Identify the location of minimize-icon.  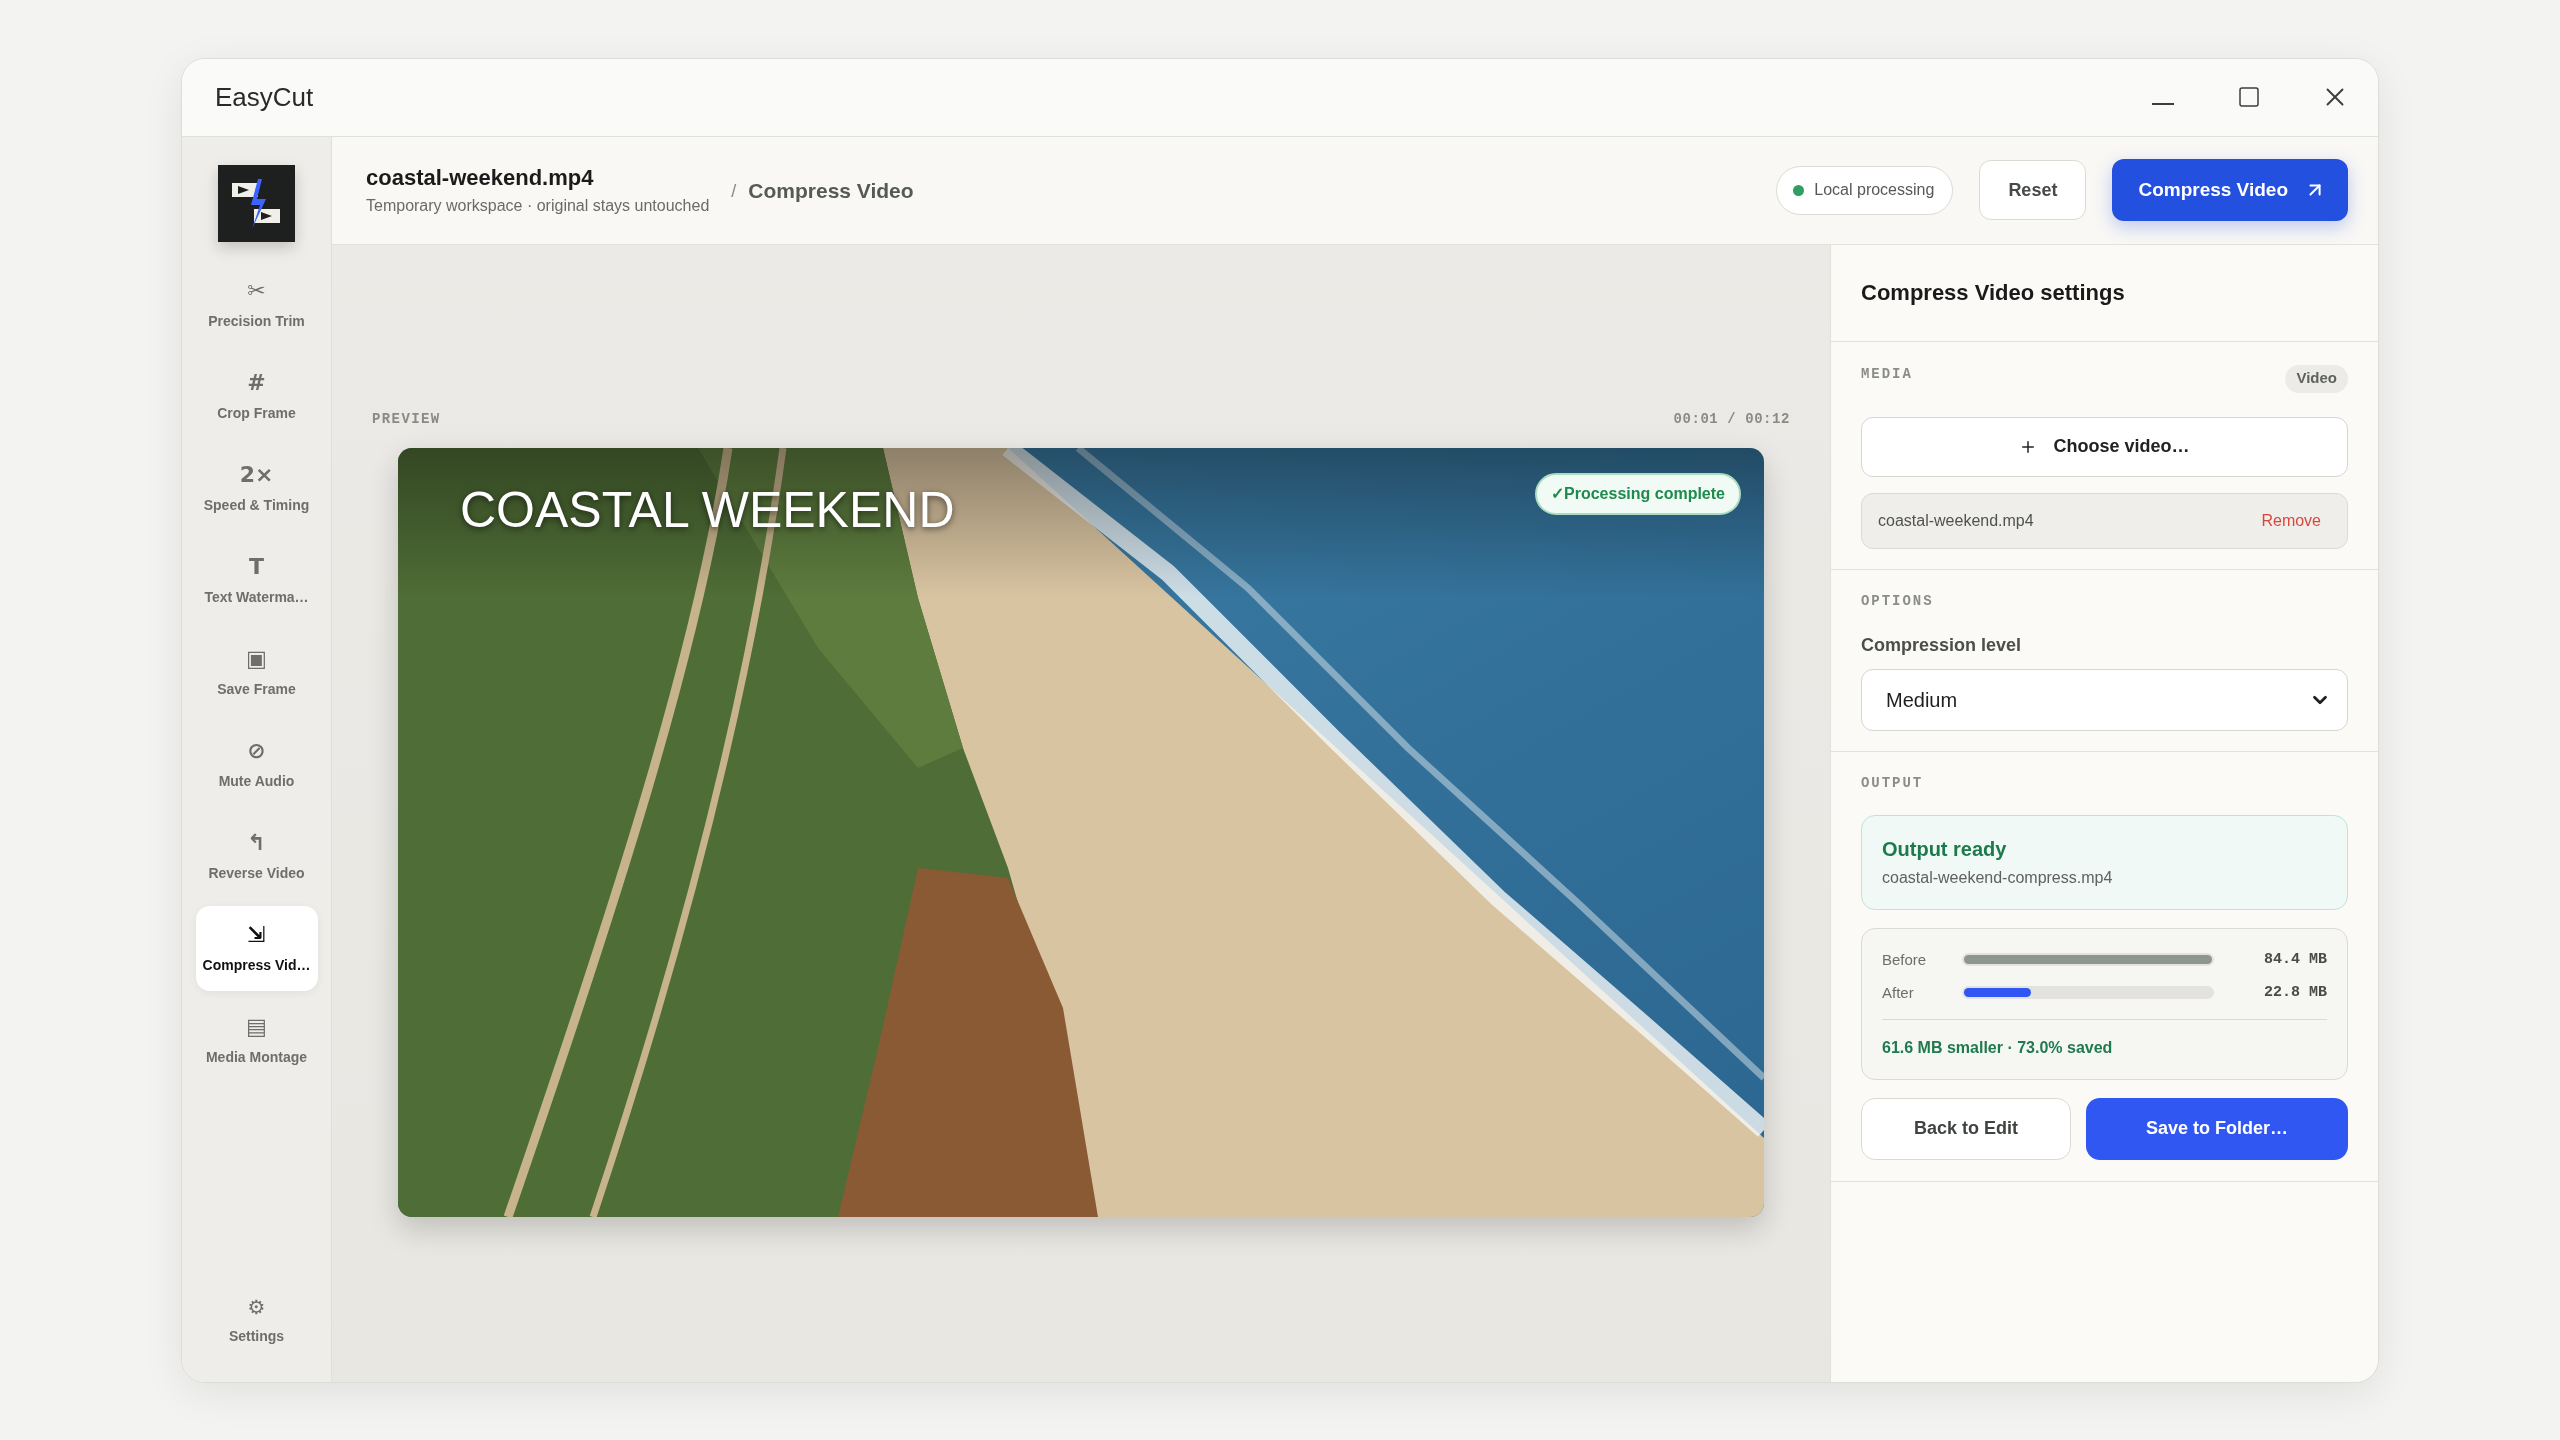
(2163, 104).